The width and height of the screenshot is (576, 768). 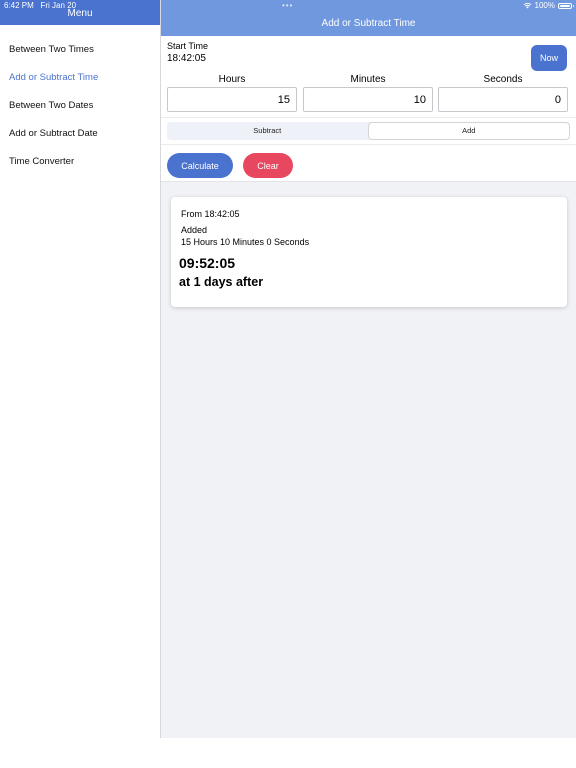 I want to click on operation-segmented-control: Subtract Add, so click(x=368, y=131).